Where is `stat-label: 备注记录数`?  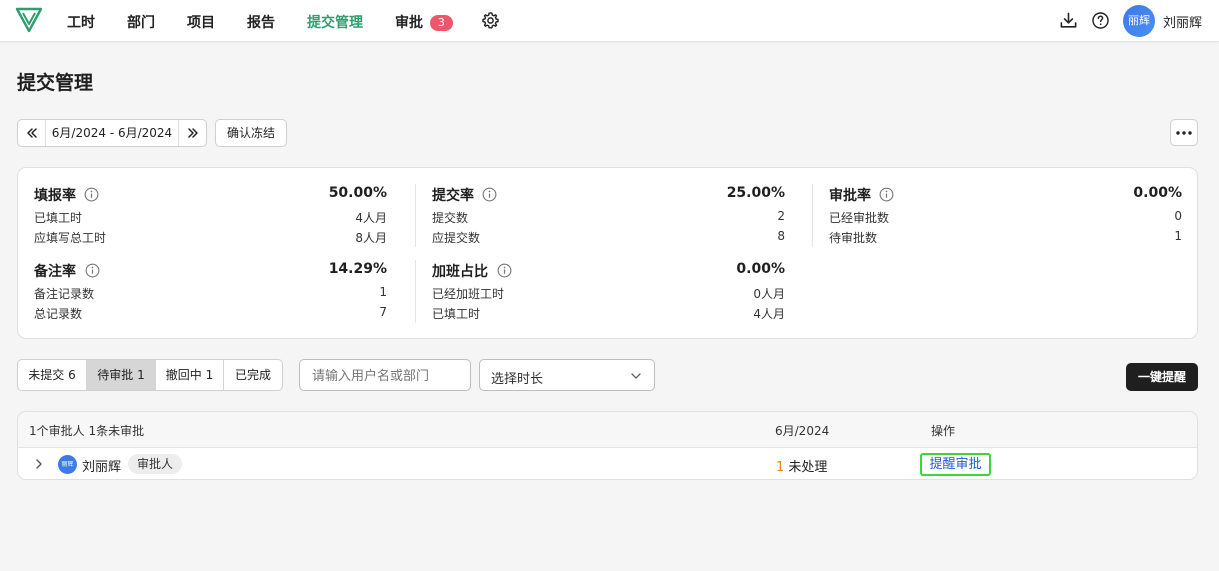
stat-label: 备注记录数 is located at coordinates (64, 294).